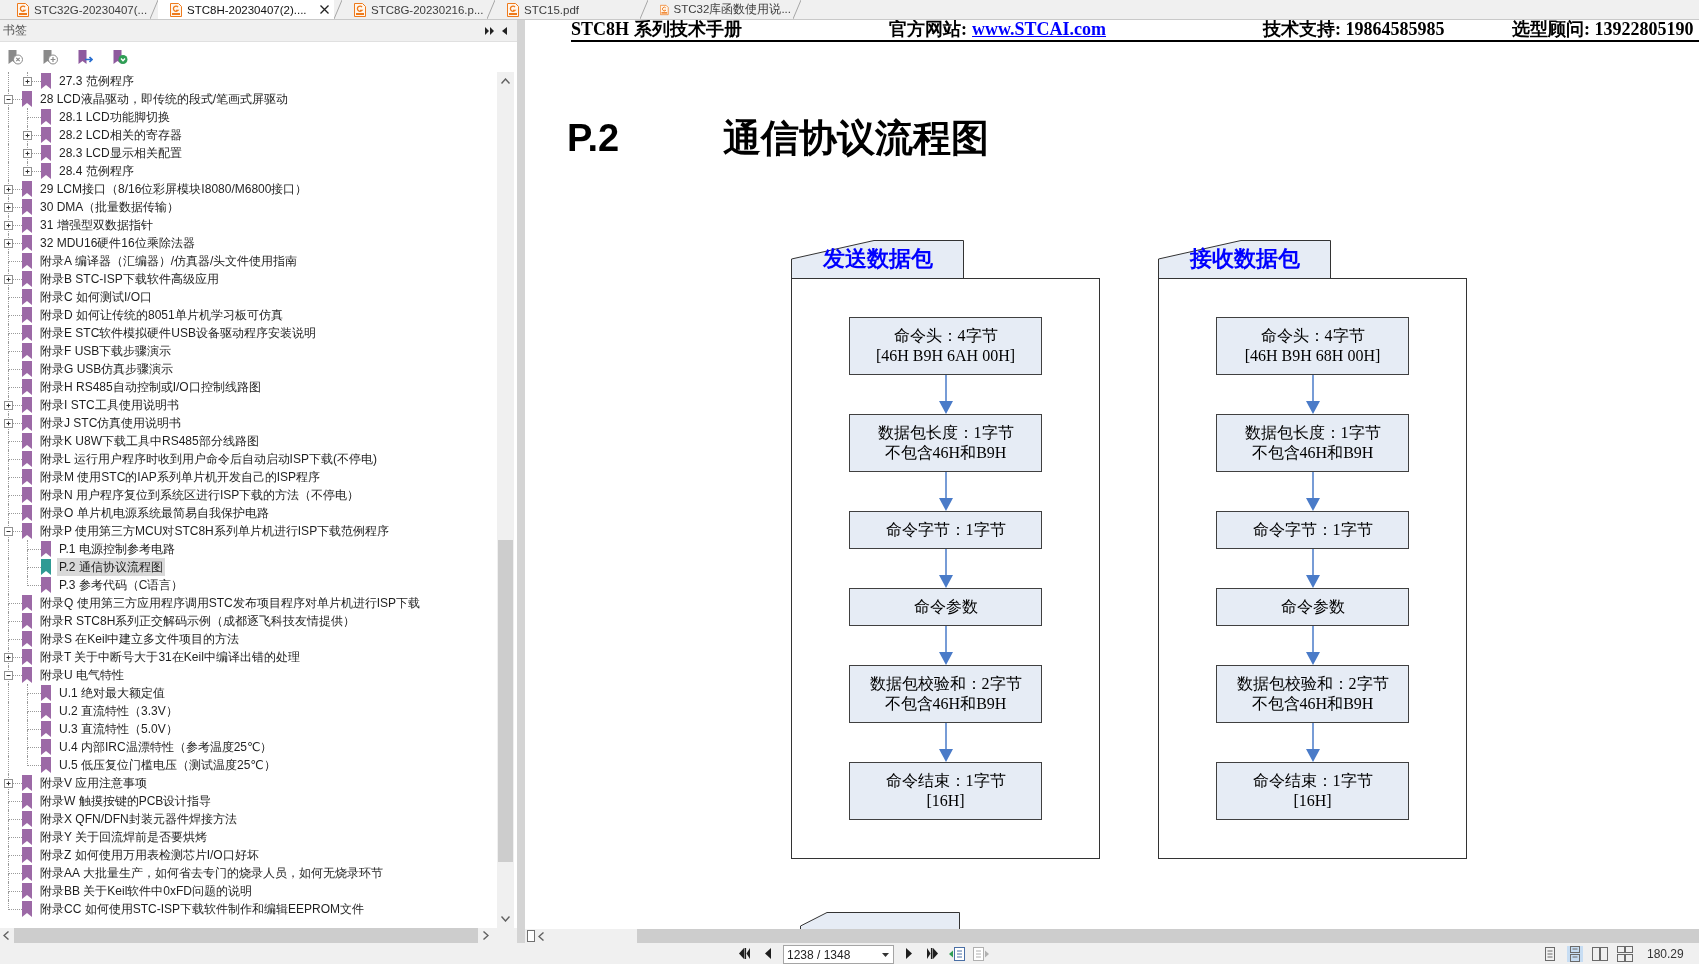 Image resolution: width=1699 pixels, height=964 pixels. I want to click on bookmark-down-arrow-icon, so click(120, 57).